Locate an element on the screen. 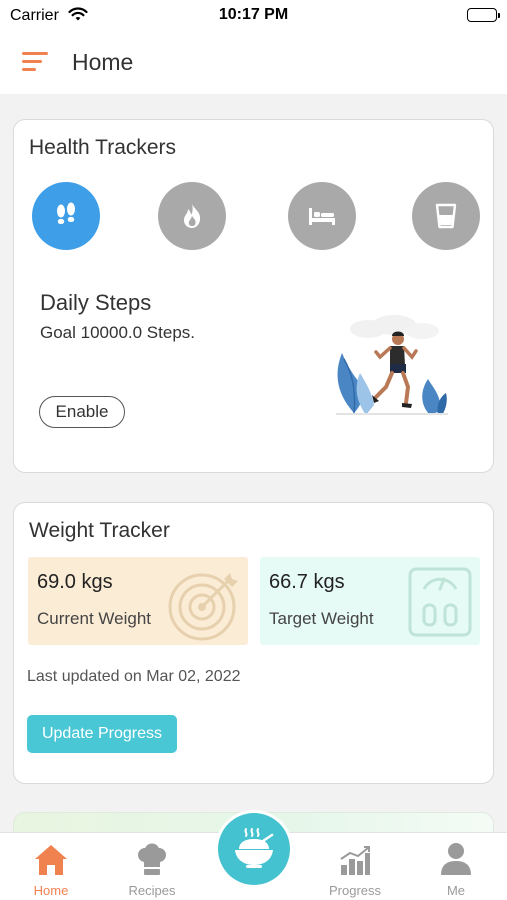 This screenshot has width=507, height=900. flame-icon is located at coordinates (192, 216).